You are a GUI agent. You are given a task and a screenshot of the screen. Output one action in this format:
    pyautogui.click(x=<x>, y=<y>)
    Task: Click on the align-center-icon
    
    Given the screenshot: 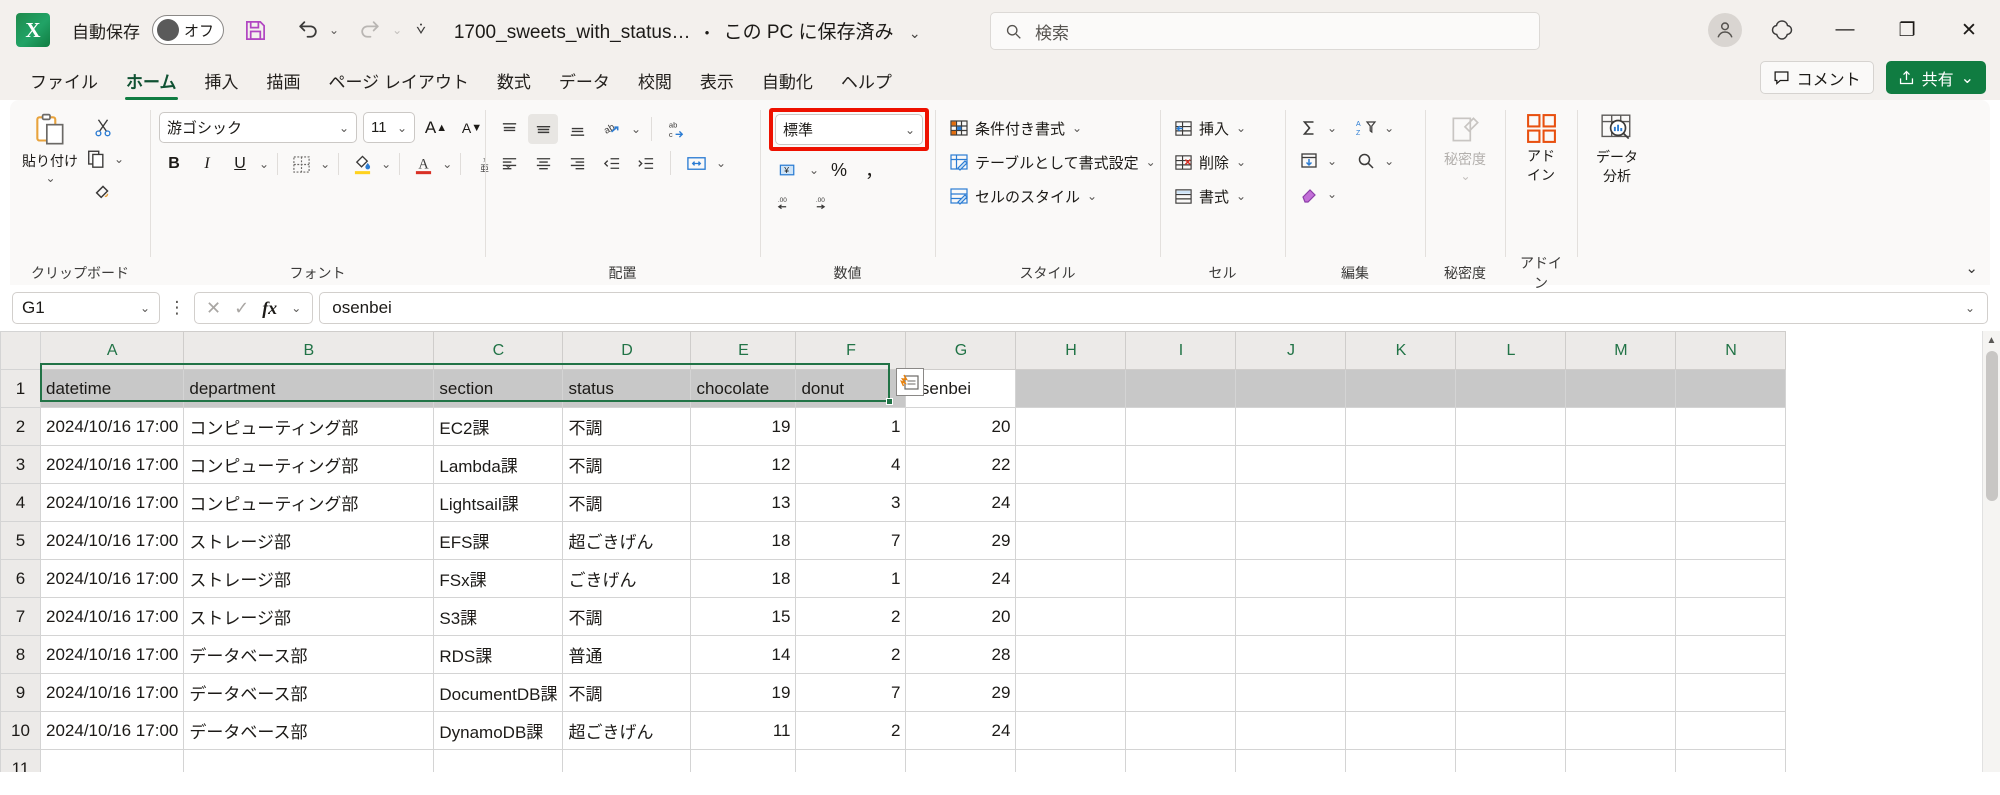 What is the action you would take?
    pyautogui.click(x=543, y=163)
    